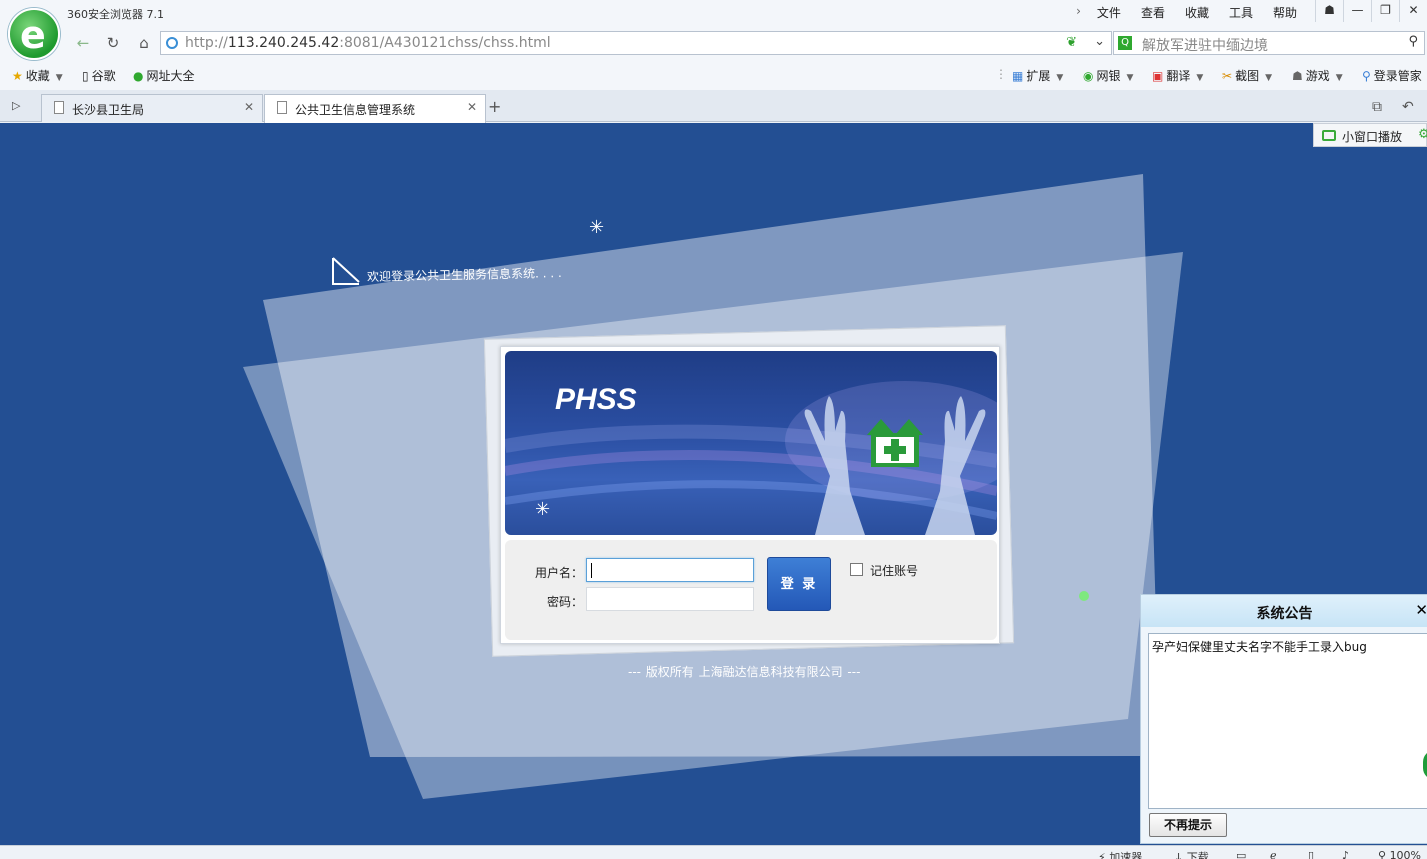 Image resolution: width=1427 pixels, height=859 pixels. Describe the element at coordinates (1153, 12) in the screenshot. I see `menu-view: 查看` at that location.